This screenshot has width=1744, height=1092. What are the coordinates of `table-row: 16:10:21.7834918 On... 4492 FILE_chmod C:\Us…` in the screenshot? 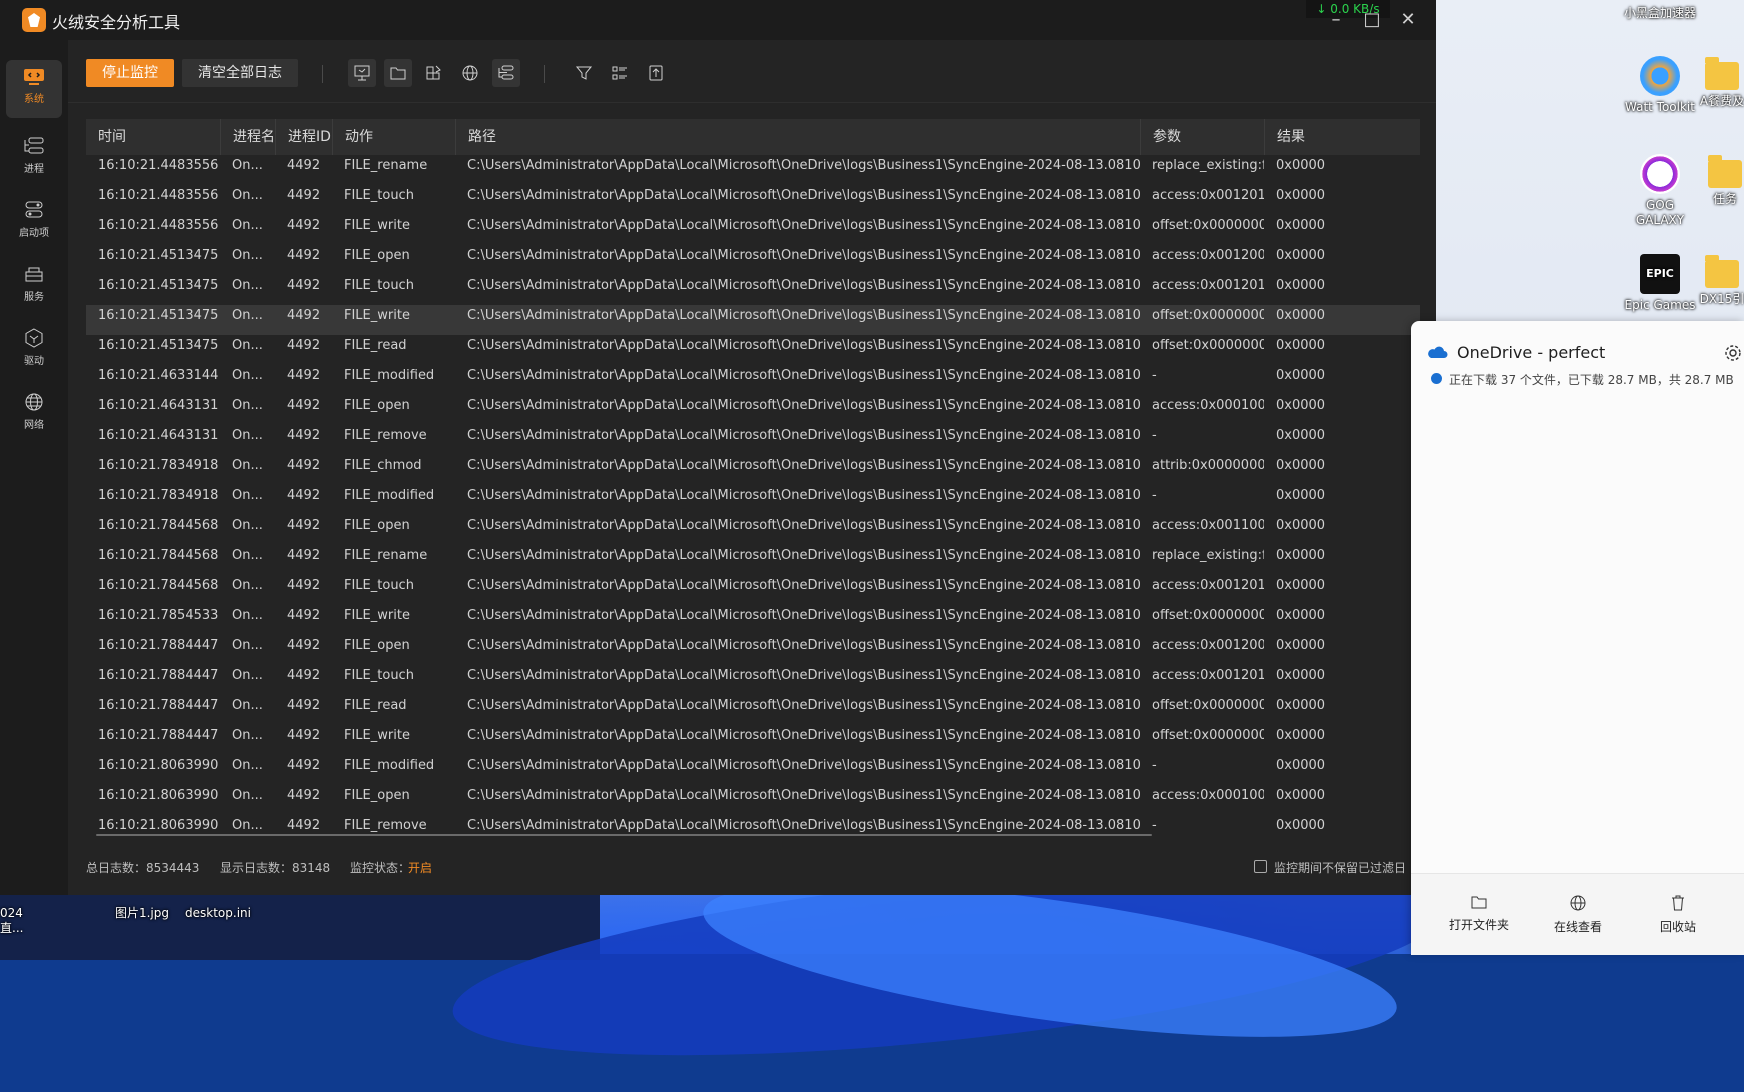 It's located at (753, 470).